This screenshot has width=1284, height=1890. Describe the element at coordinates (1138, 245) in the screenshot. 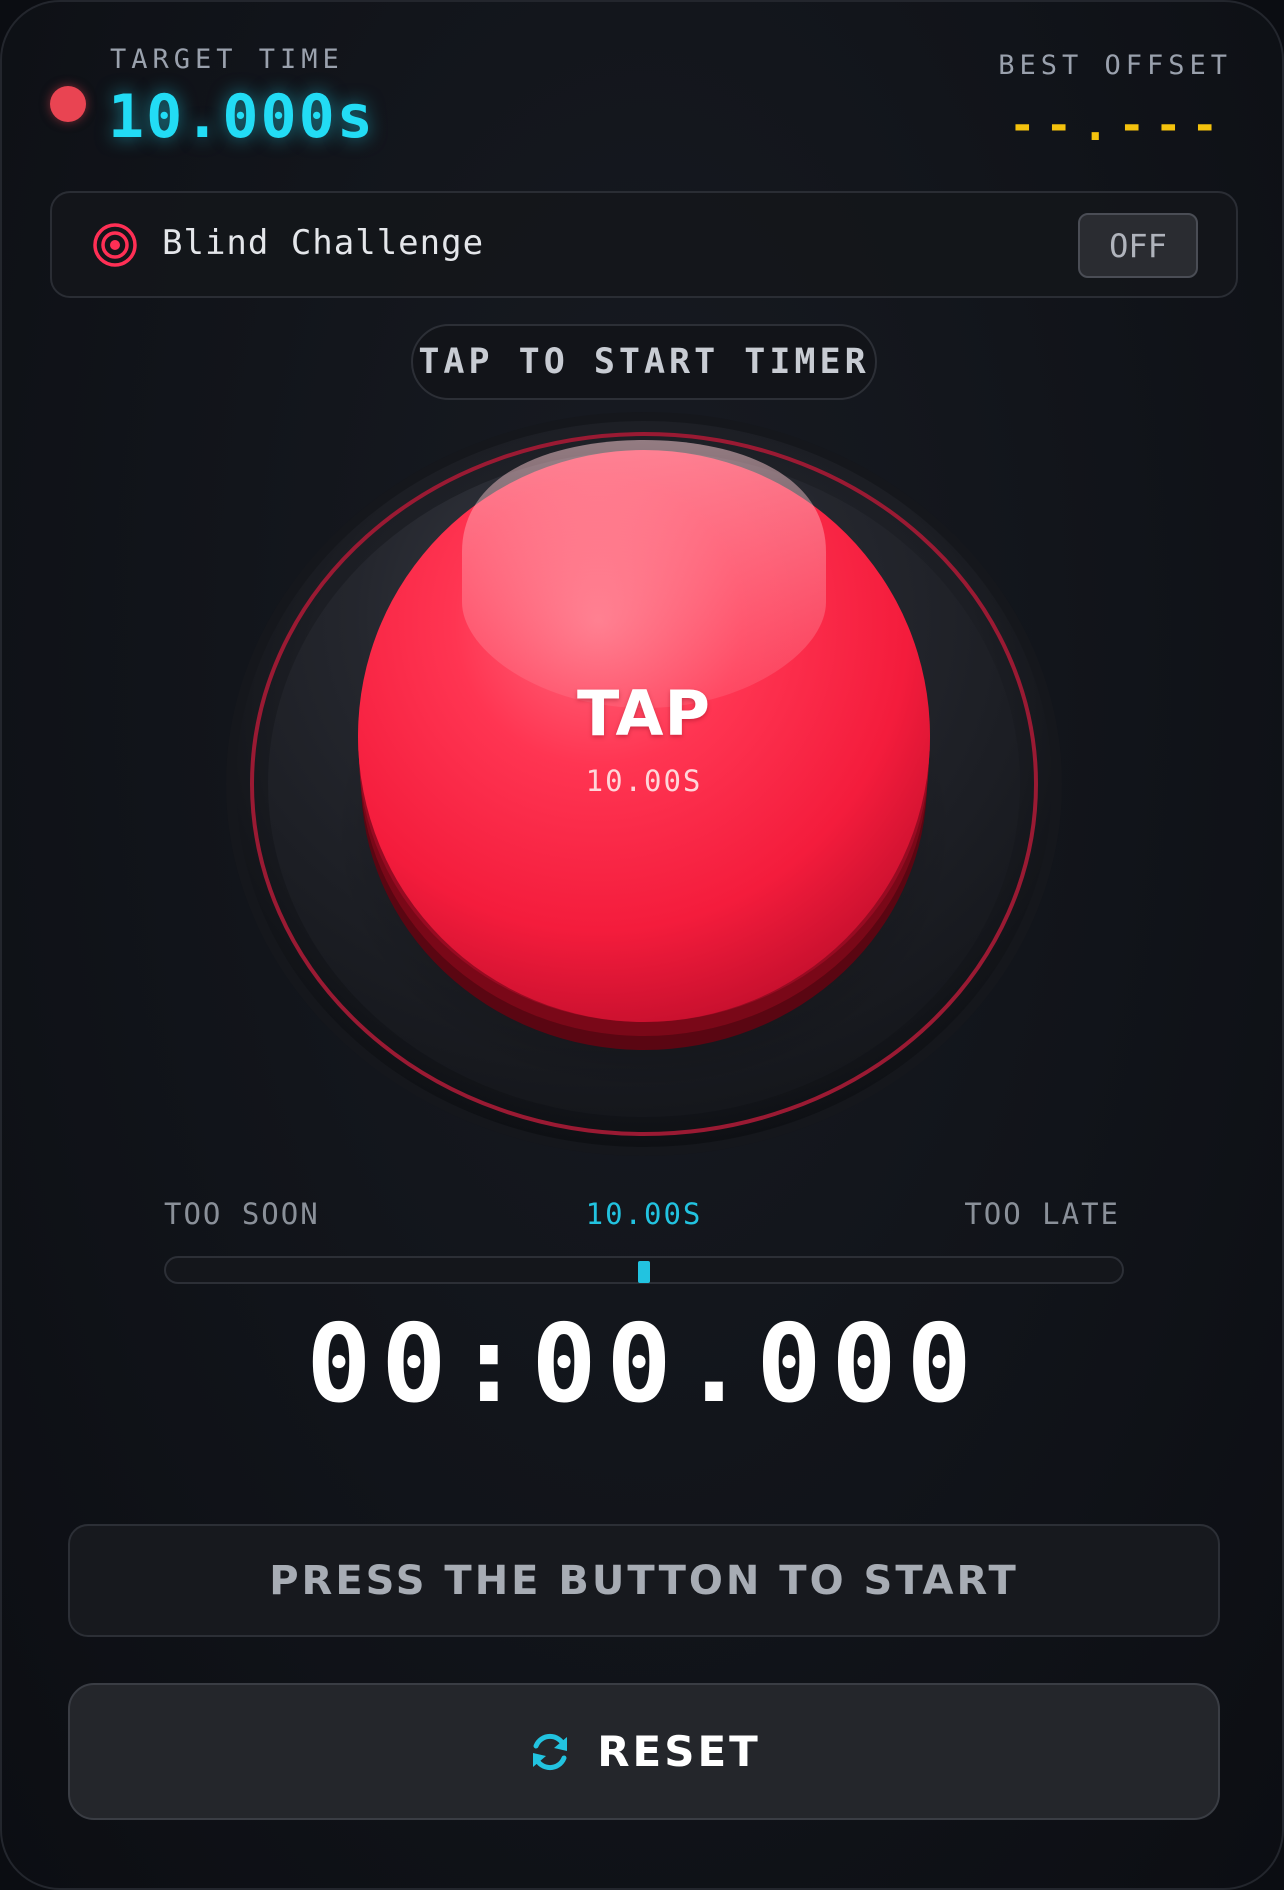

I see `blind-challenge-toggle: OFF` at that location.